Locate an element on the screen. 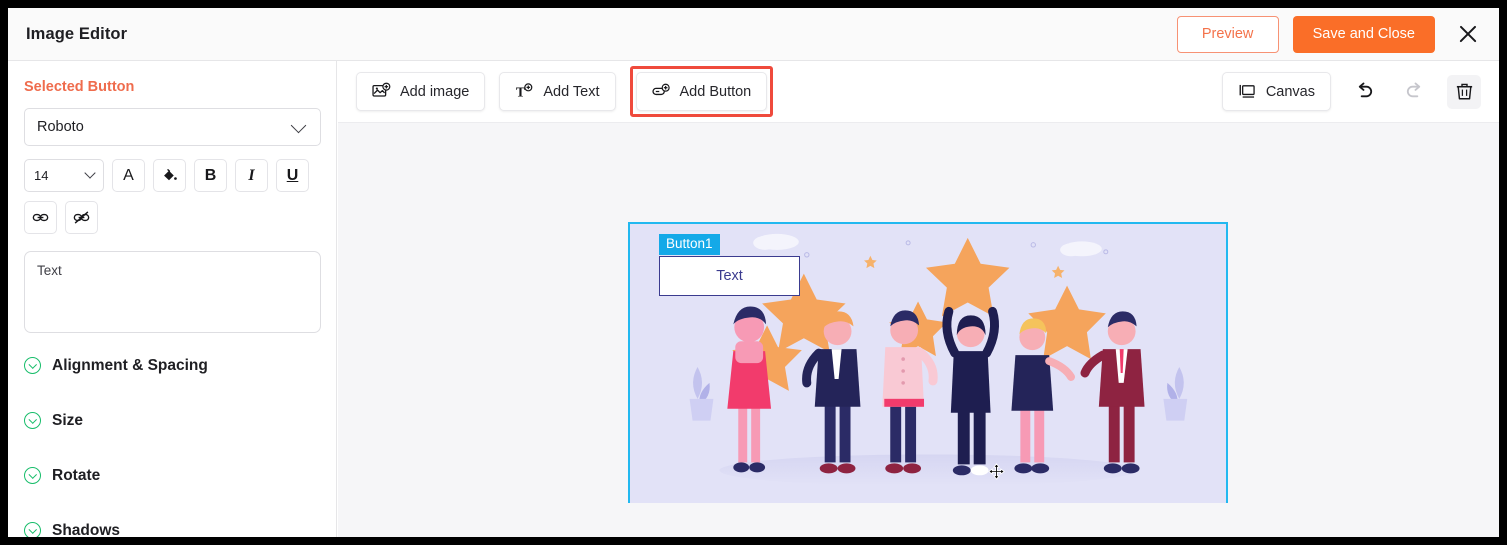  save-and-close-button: Save and Close is located at coordinates (1363, 34).